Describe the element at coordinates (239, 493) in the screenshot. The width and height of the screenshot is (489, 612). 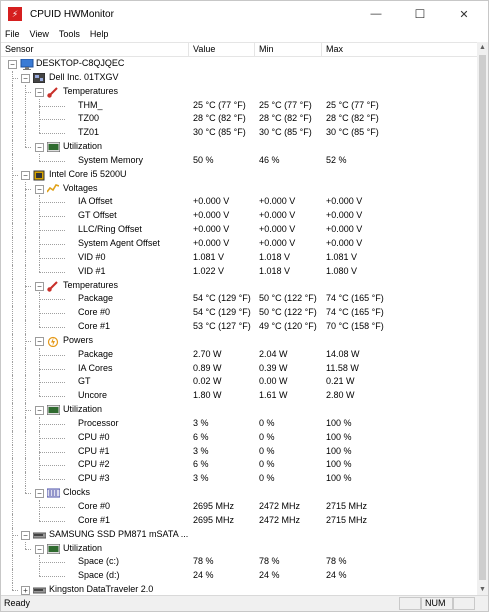
I see `sensor-group-row: − Clocks` at that location.